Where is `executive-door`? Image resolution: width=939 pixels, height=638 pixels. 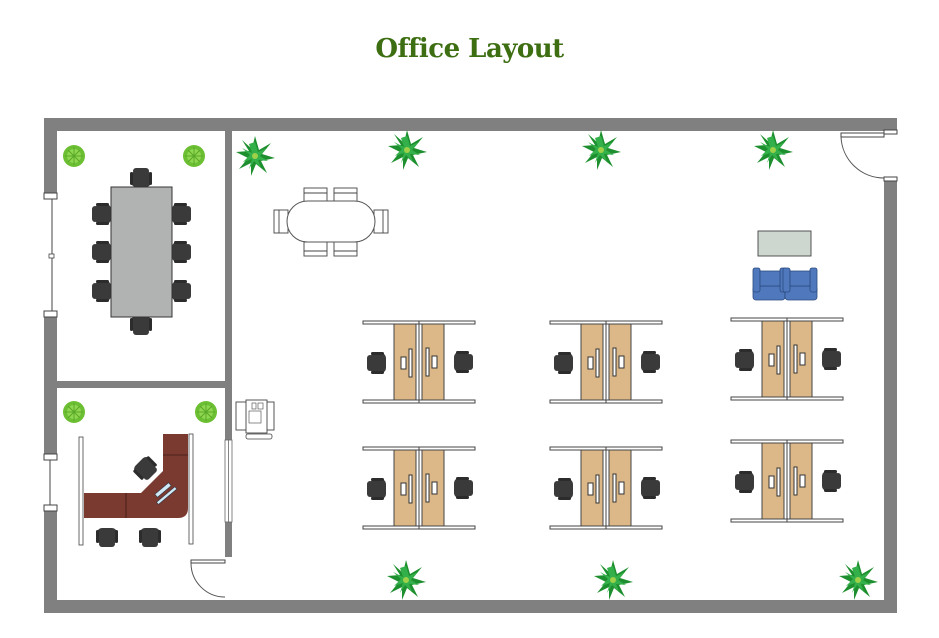
executive-door is located at coordinates (211, 578).